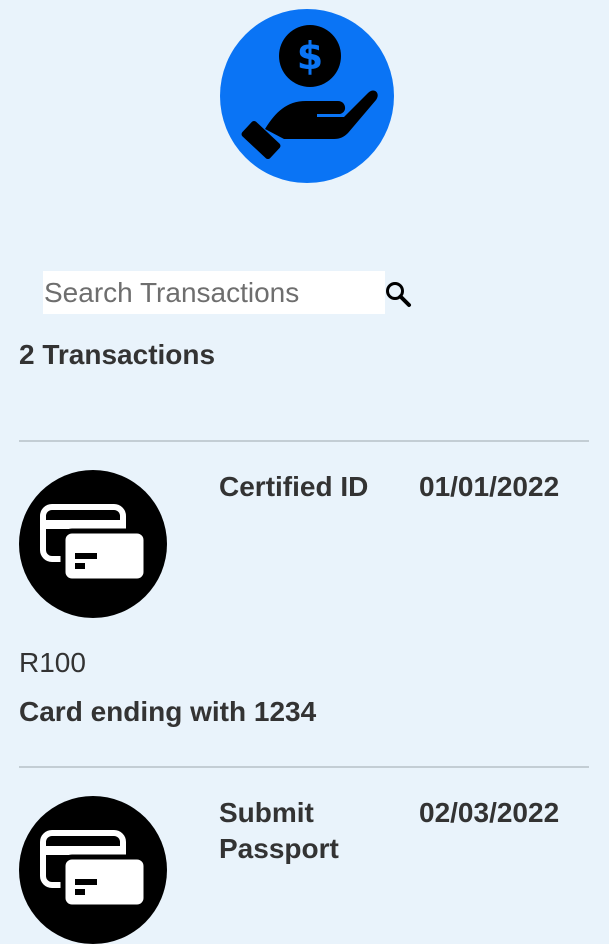  Describe the element at coordinates (489, 486) in the screenshot. I see `transaction-date: 01/01/2022` at that location.